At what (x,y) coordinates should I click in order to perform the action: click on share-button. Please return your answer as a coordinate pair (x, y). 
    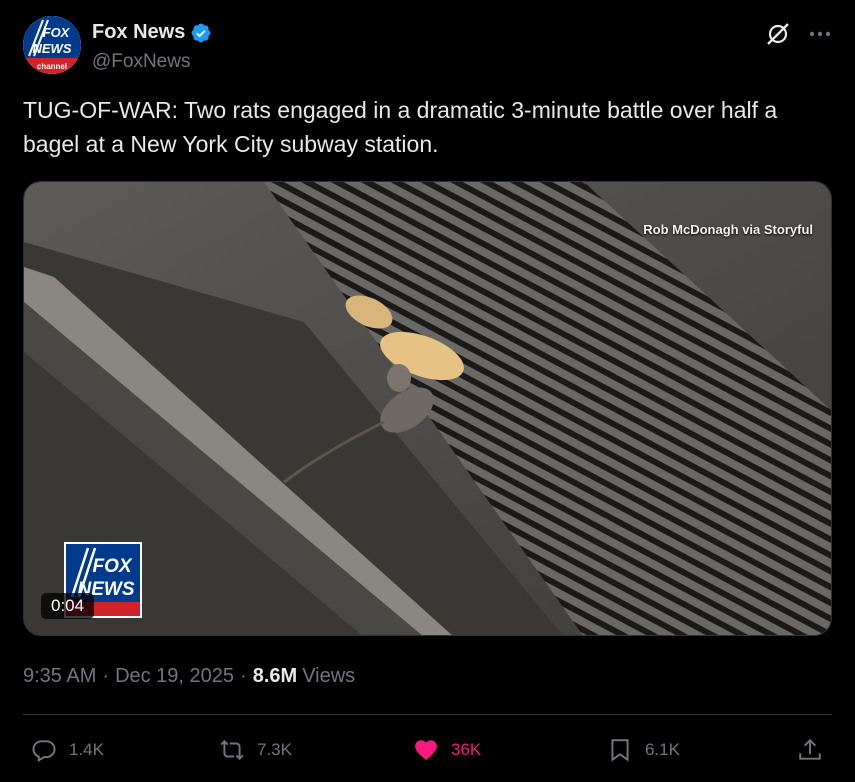
    Looking at the image, I should click on (816, 750).